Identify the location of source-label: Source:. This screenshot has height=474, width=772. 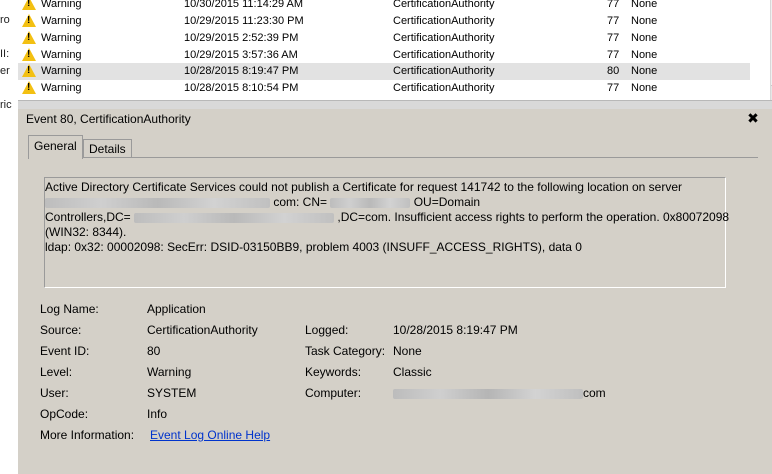
(61, 330).